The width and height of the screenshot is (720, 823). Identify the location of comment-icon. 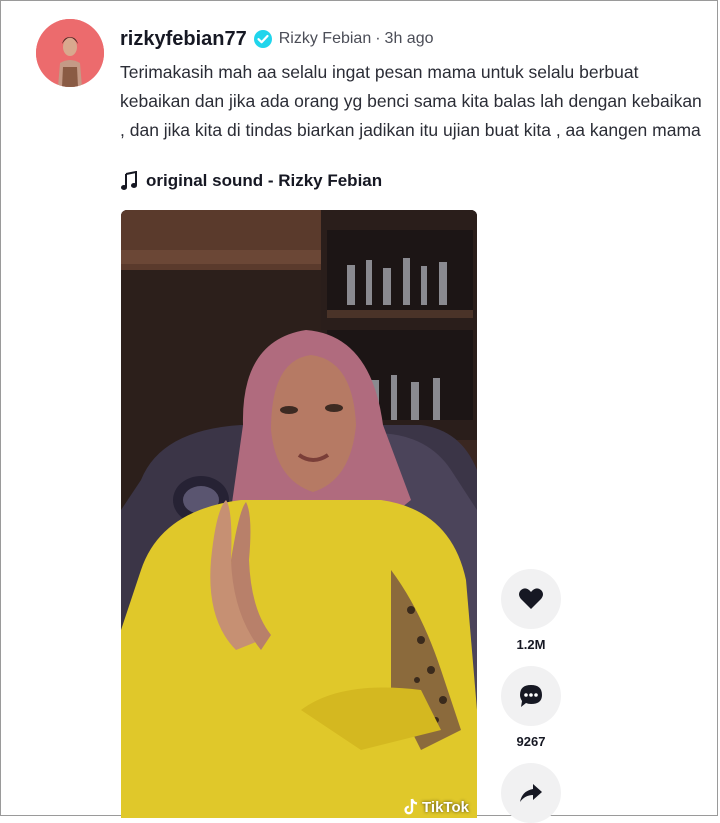
(531, 696).